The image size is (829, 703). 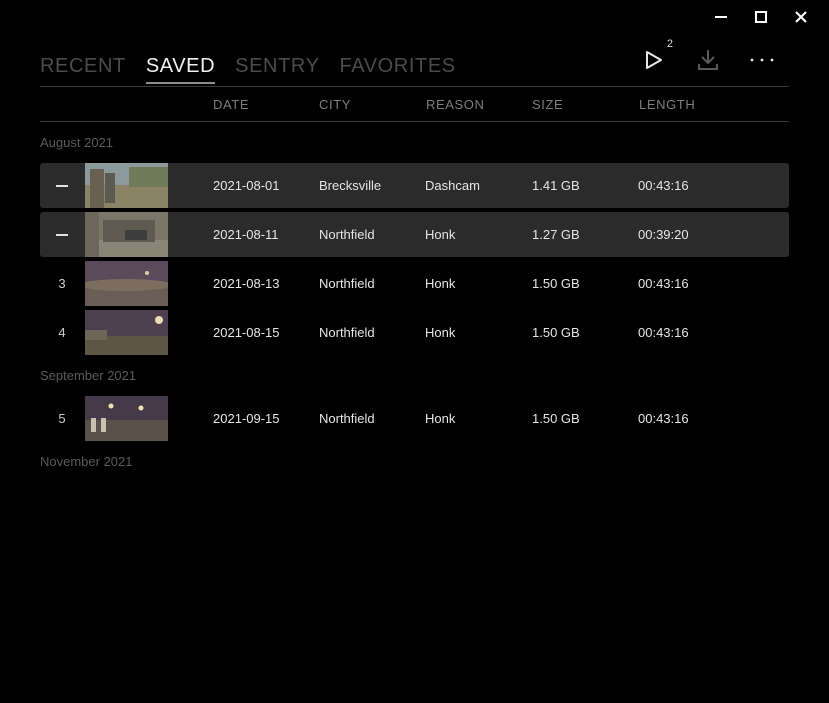 What do you see at coordinates (246, 283) in the screenshot?
I see `clip-date: 2021-08-13` at bounding box center [246, 283].